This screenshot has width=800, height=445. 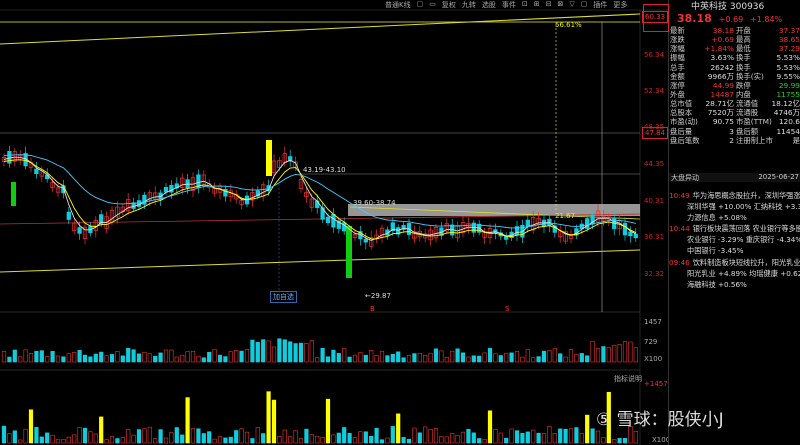 What do you see at coordinates (734, 262) in the screenshot?
I see `news-item: 09:46 饮料制造板块短线拉升，阳光乳业` at bounding box center [734, 262].